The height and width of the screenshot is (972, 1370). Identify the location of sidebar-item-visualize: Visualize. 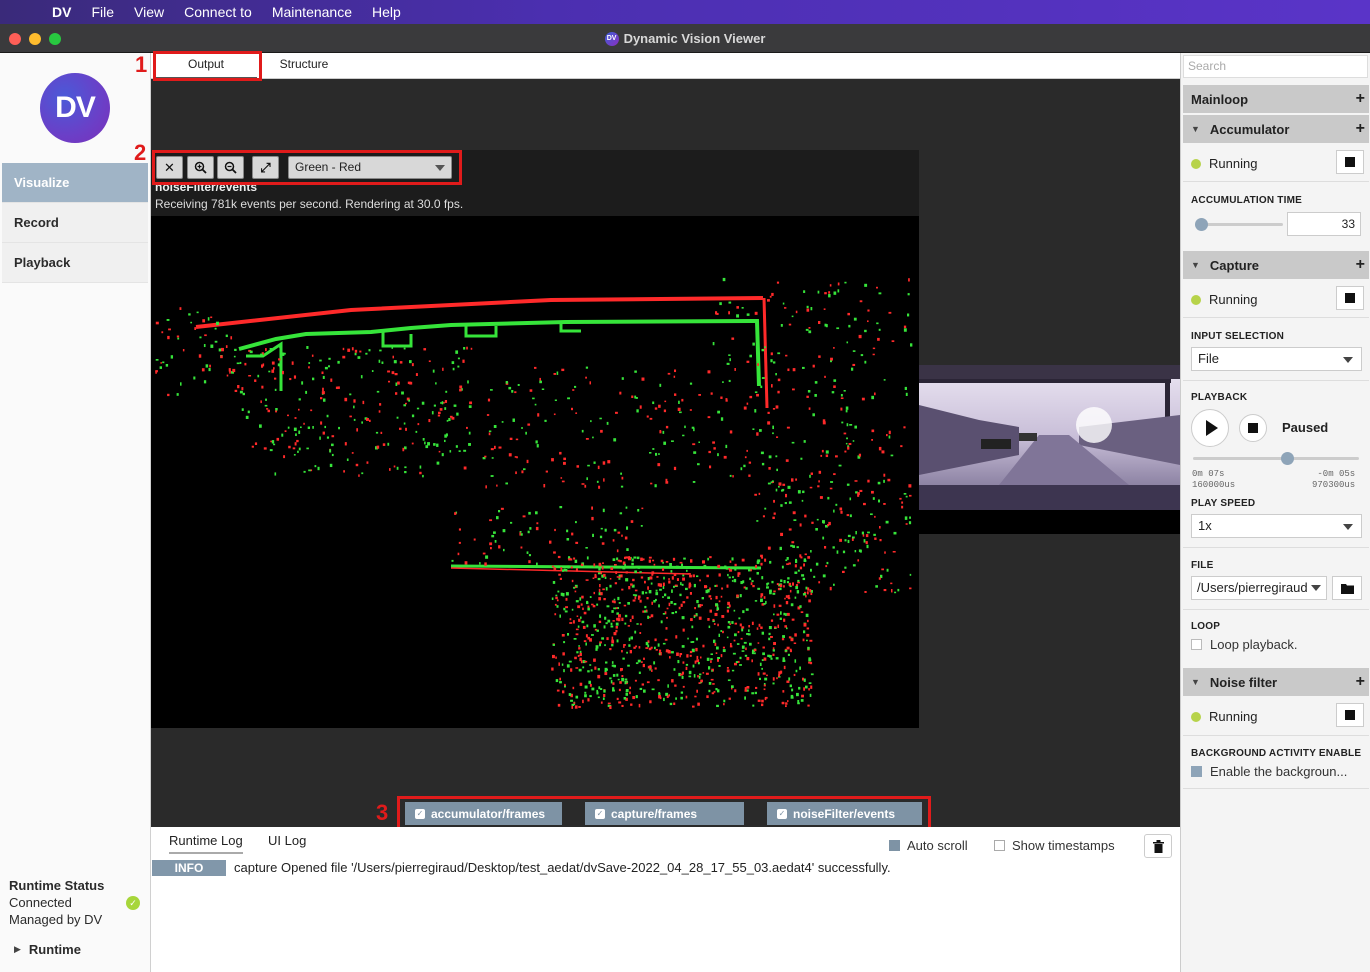
(75, 183).